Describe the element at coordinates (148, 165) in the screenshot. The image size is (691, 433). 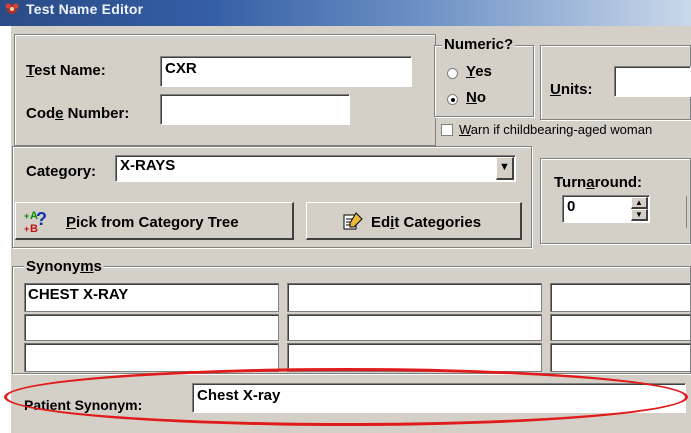
I see `category-select-value: X-RAYS` at that location.